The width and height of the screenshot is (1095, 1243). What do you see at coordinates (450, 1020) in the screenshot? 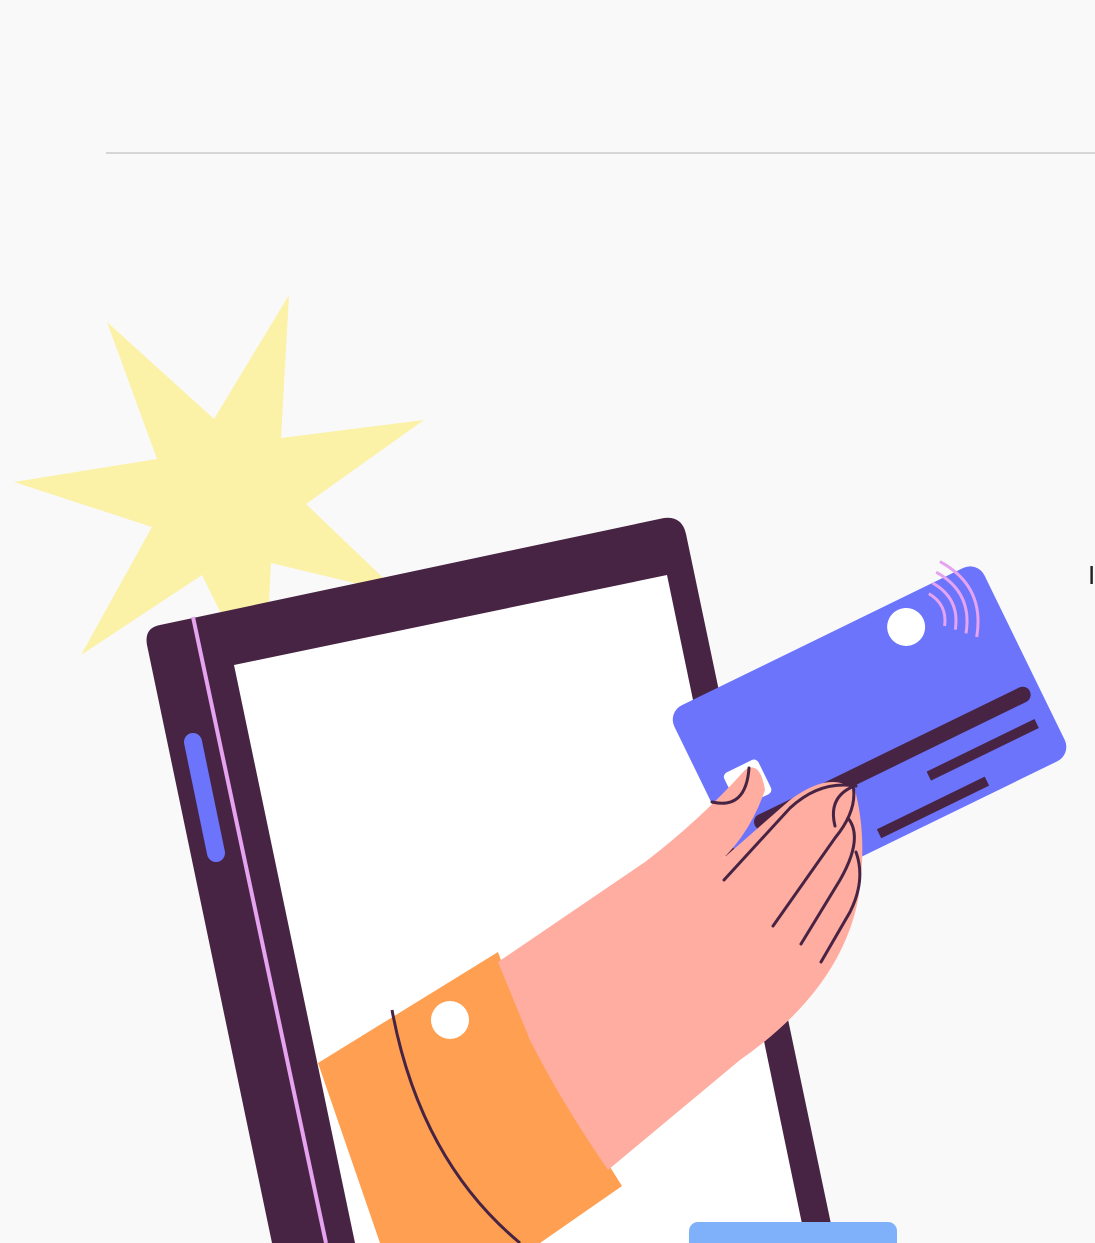
I see `sleeve-button-dot` at bounding box center [450, 1020].